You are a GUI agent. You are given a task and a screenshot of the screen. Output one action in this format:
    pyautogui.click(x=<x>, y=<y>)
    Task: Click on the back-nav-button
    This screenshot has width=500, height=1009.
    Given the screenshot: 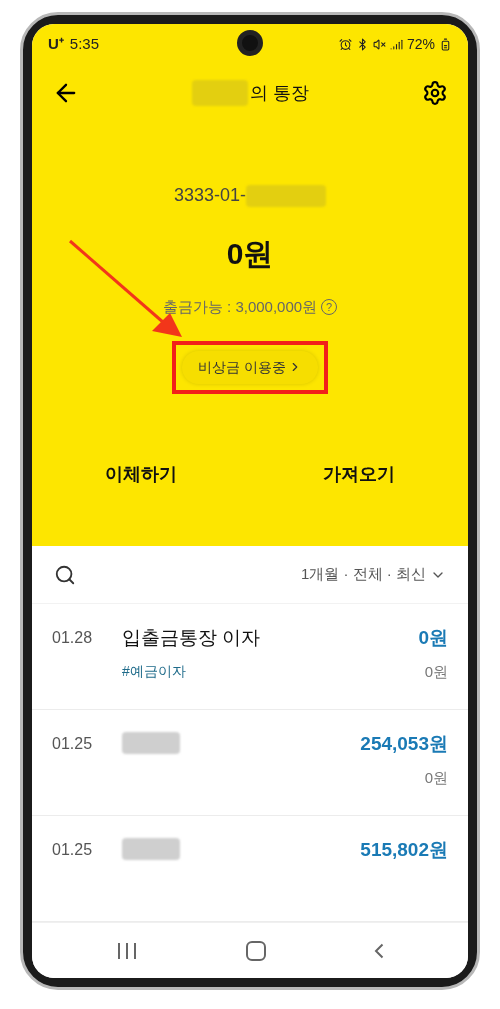 What is the action you would take?
    pyautogui.click(x=379, y=950)
    